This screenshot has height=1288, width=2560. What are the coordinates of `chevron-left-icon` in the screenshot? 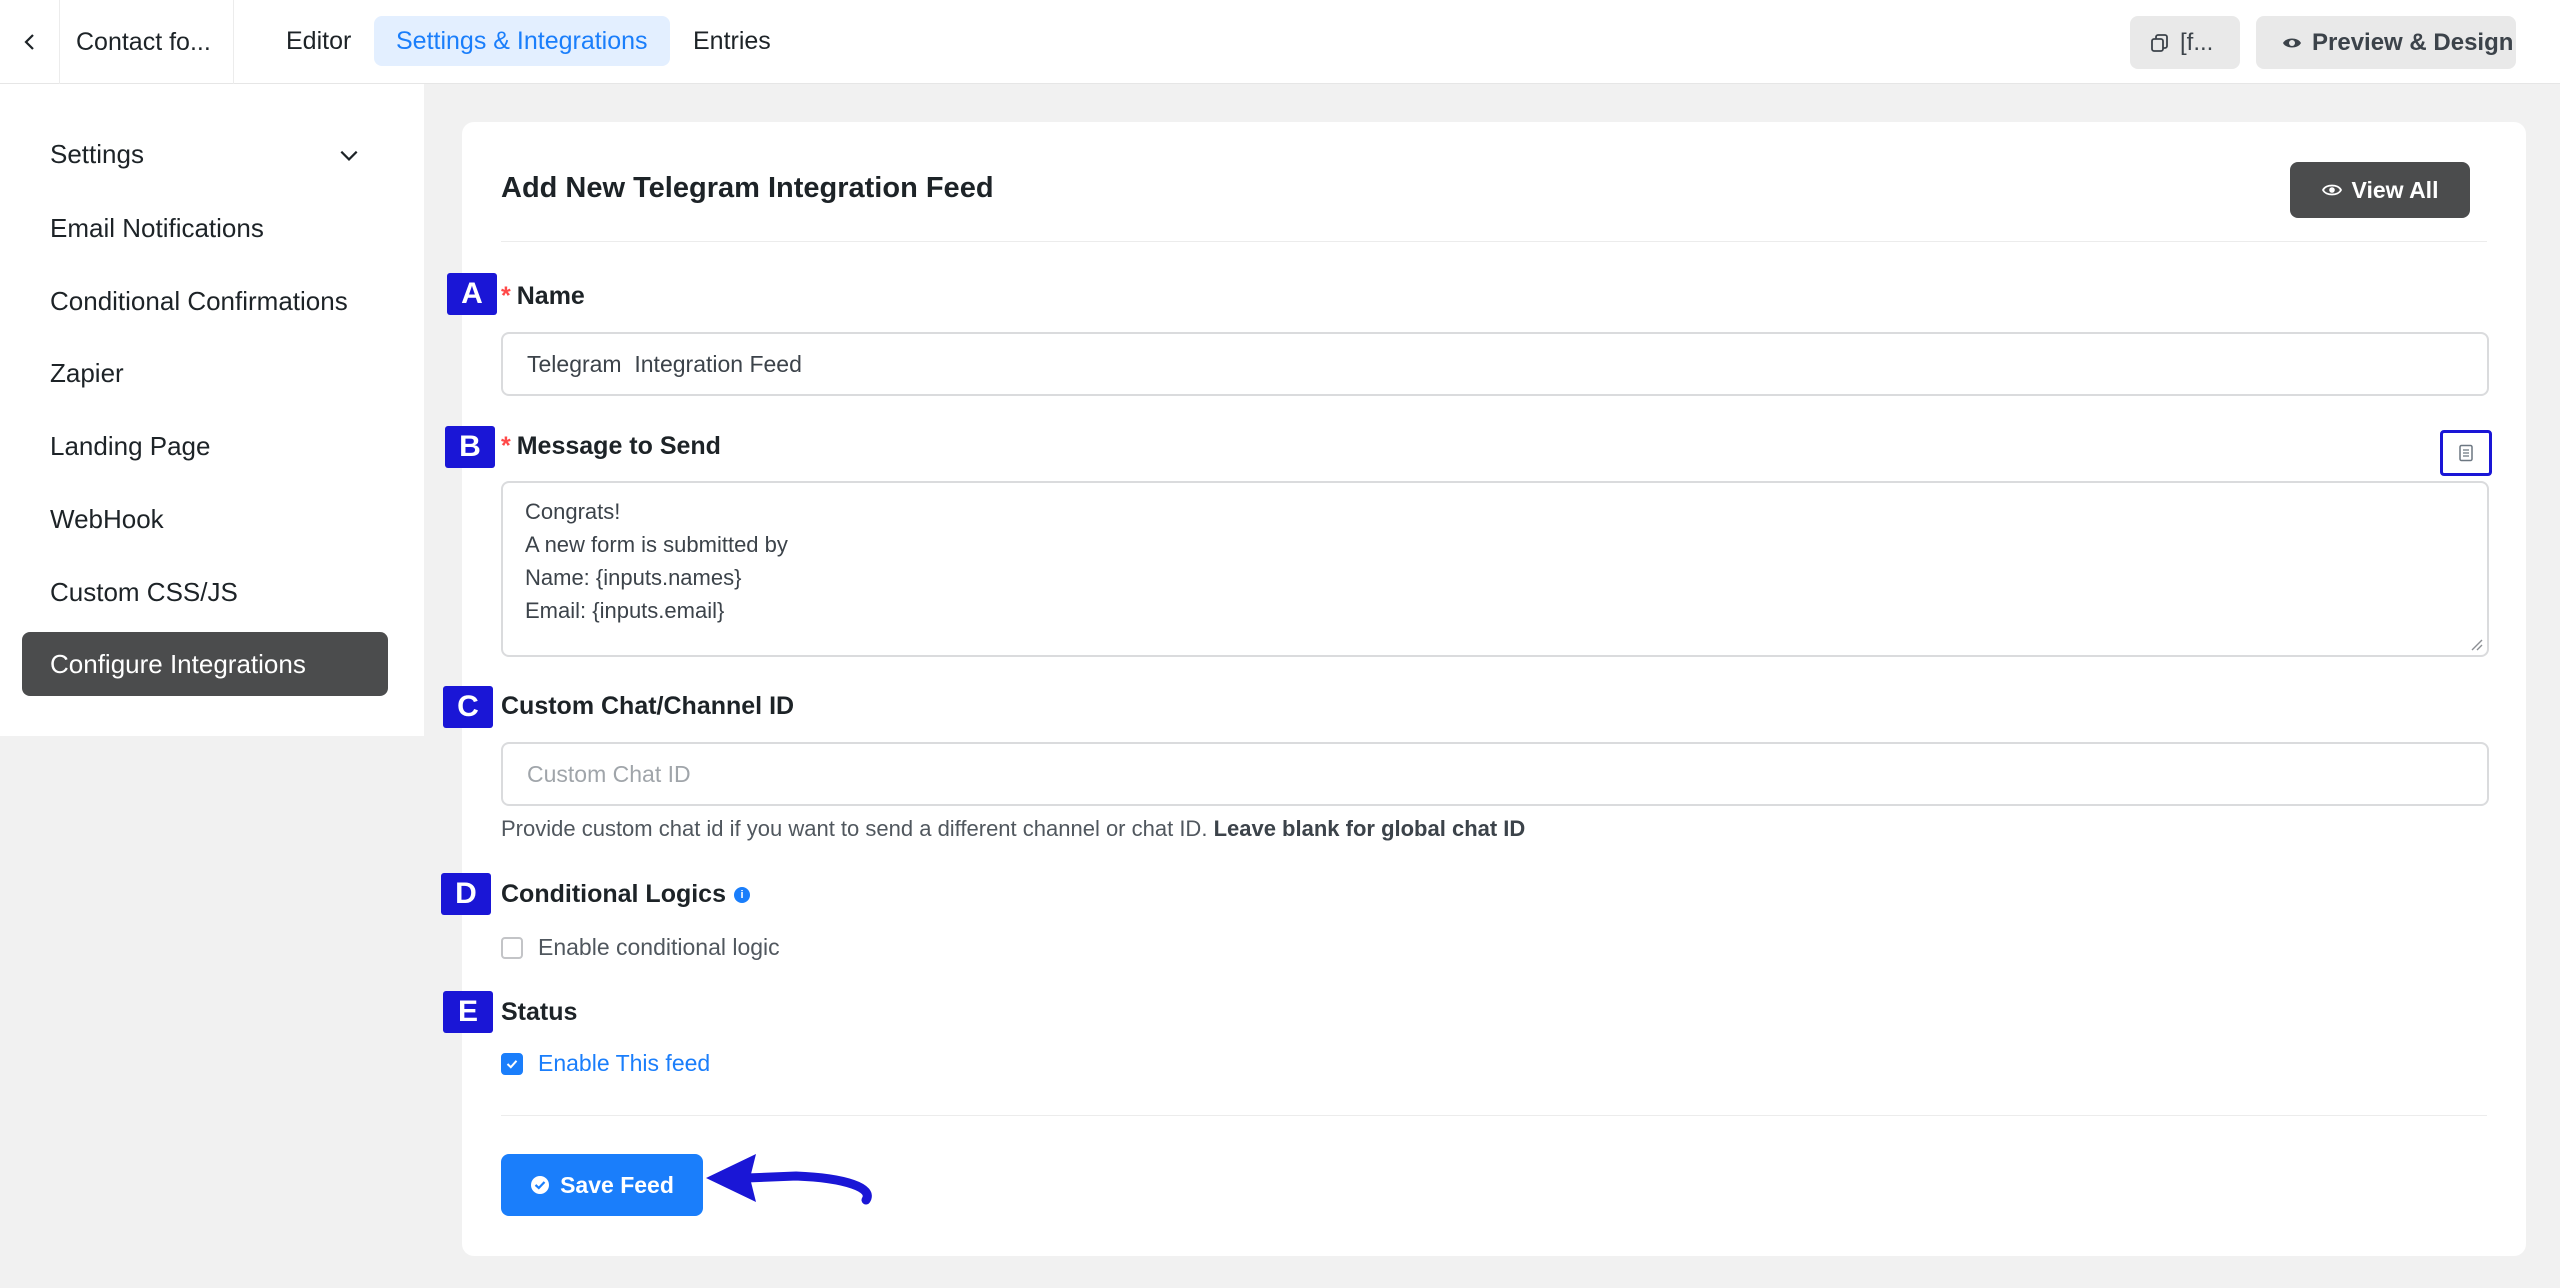 It's located at (28, 42).